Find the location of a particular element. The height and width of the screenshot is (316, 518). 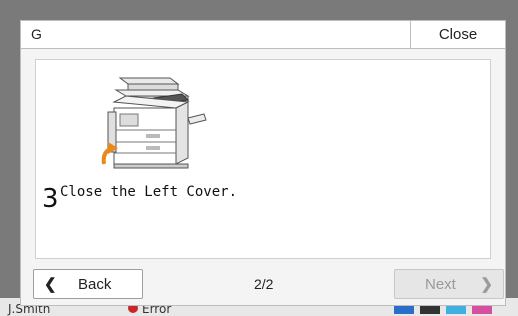

next-button: Next ❯ is located at coordinates (449, 284).